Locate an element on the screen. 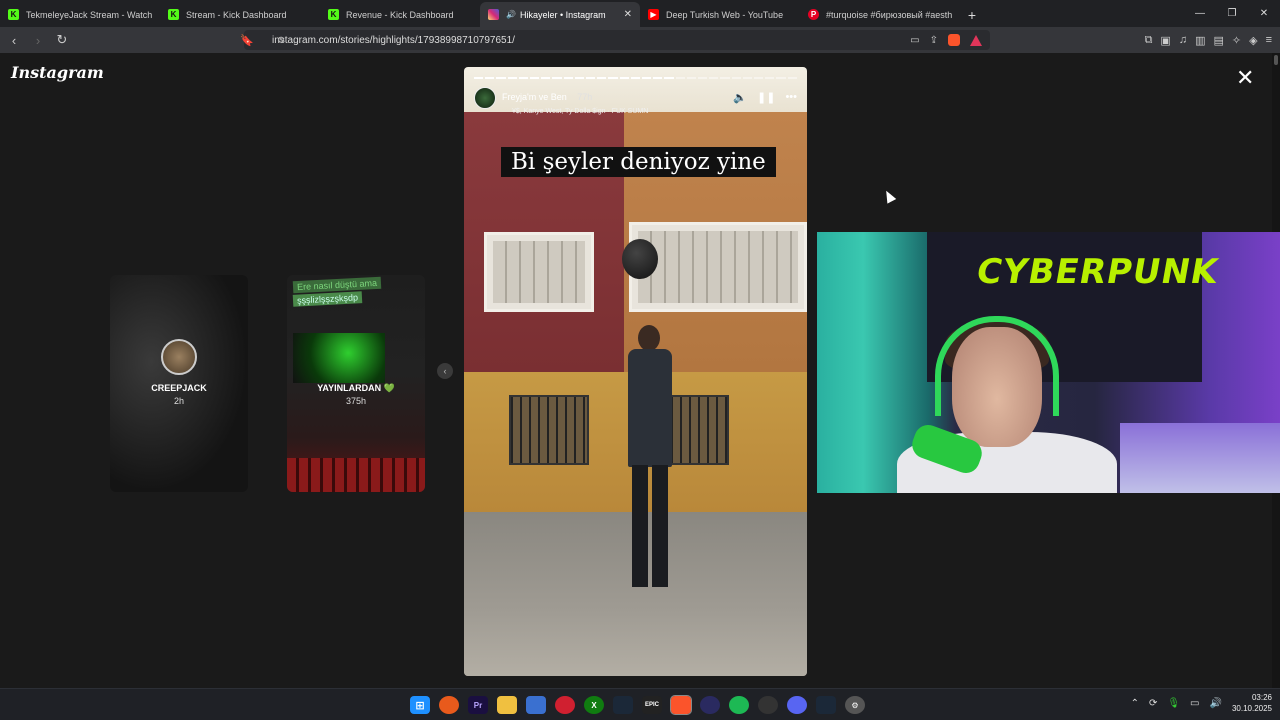  scrollbar-thumb is located at coordinates (1276, 60).